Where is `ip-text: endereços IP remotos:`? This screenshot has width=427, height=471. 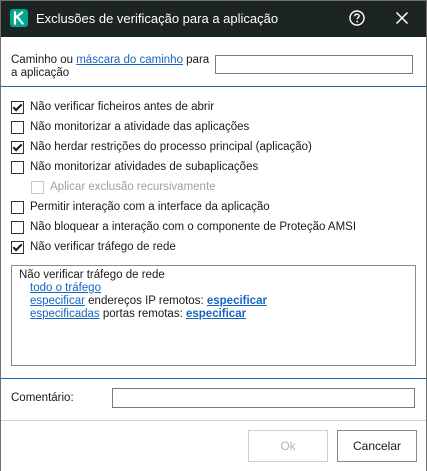 ip-text: endereços IP remotos: is located at coordinates (145, 301).